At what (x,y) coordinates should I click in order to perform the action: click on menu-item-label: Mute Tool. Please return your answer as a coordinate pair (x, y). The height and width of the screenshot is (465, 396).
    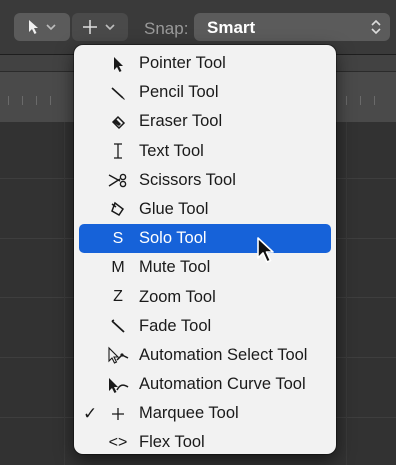
    Looking at the image, I should click on (175, 267).